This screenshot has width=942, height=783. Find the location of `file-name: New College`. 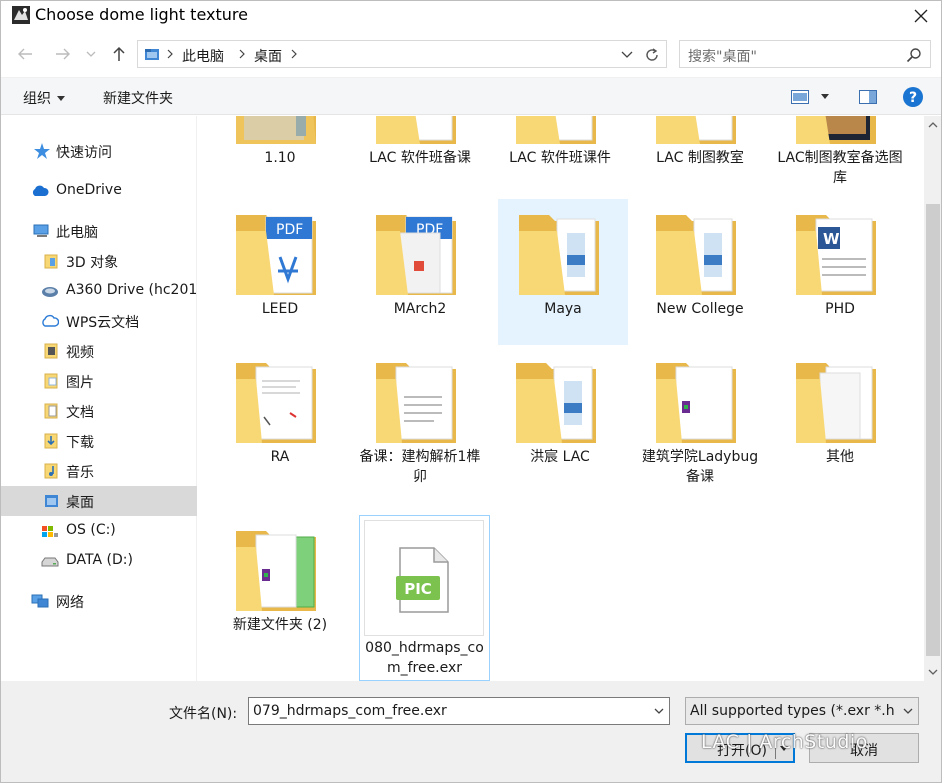

file-name: New College is located at coordinates (700, 309).